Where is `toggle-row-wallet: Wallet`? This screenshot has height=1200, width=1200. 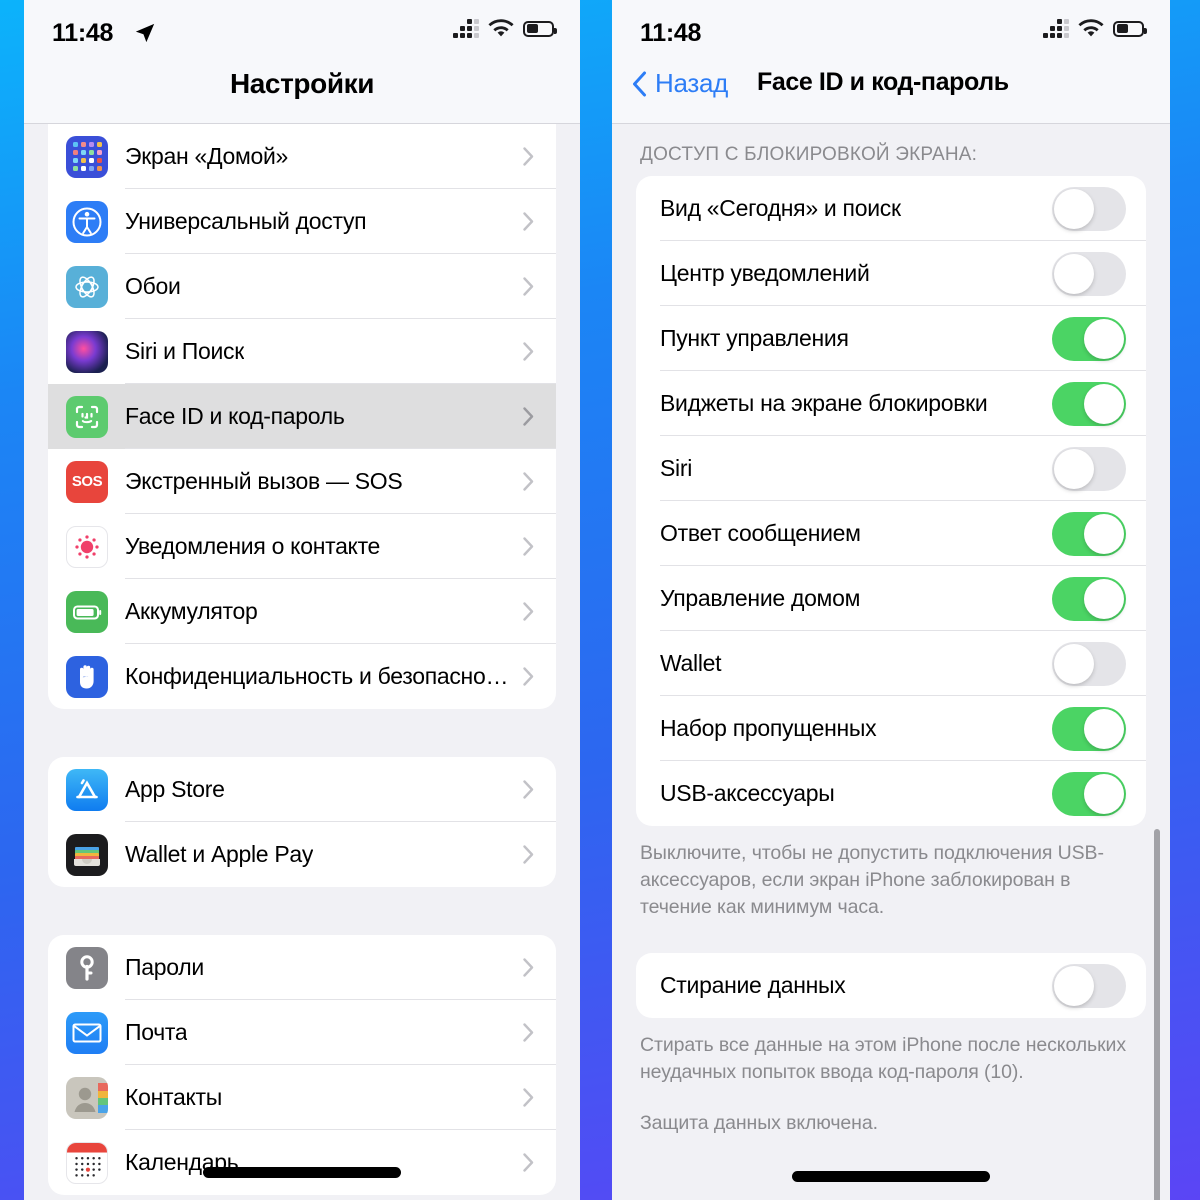
toggle-row-wallet: Wallet is located at coordinates (891, 663).